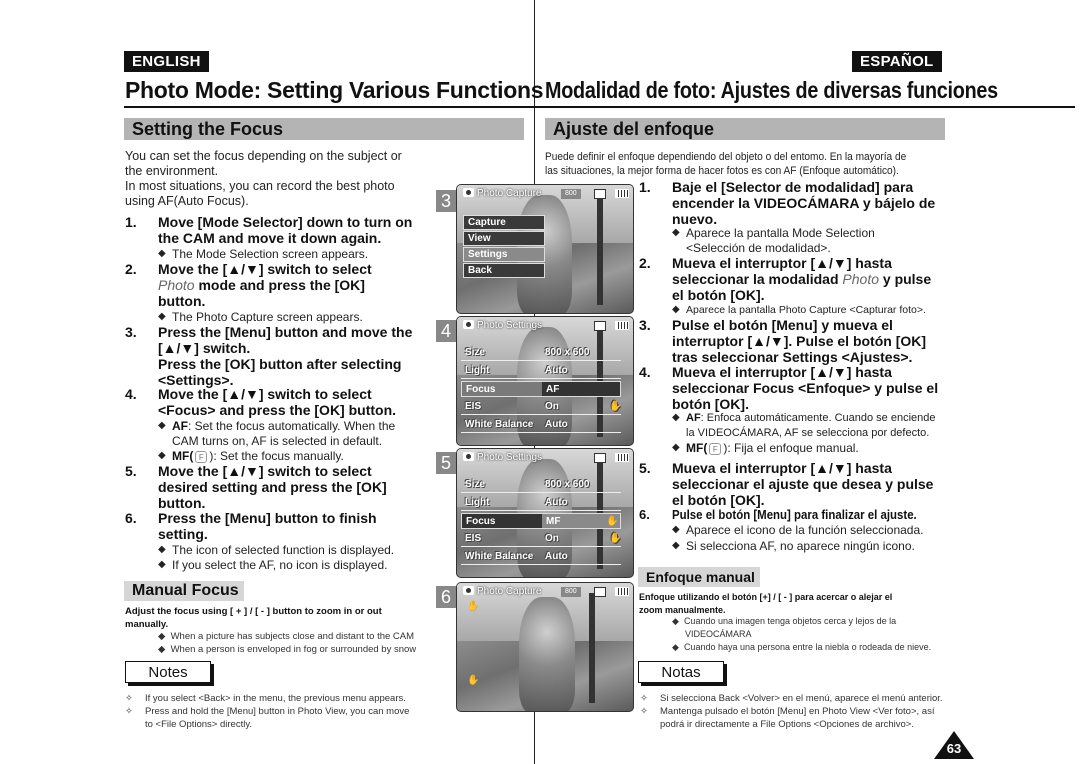  Describe the element at coordinates (545, 647) in the screenshot. I see `screen-6-photo-capture: Photo Capture 800 ✋ ✋` at that location.